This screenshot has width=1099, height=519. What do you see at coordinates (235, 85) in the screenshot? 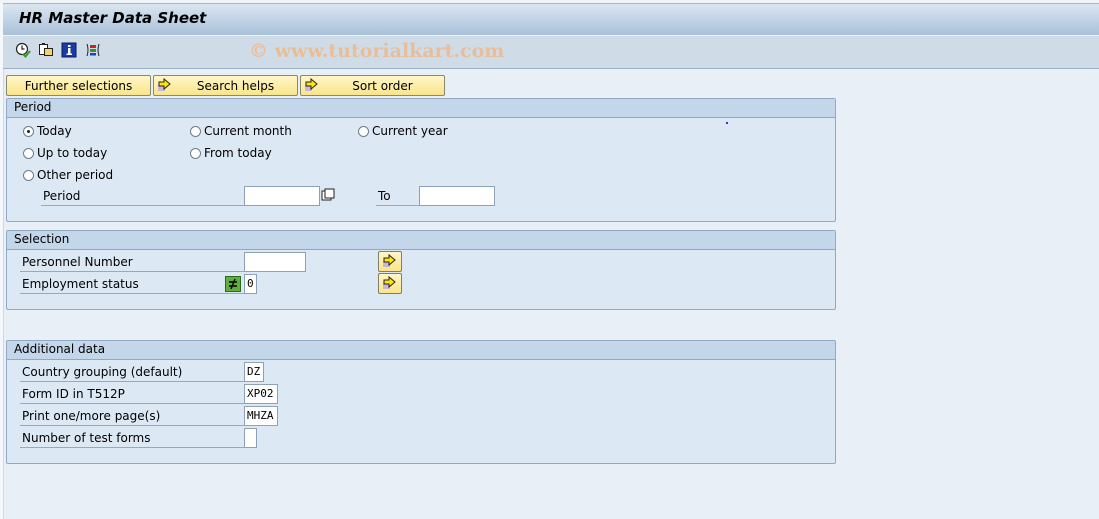
I see `search-helps-label: Search helps` at bounding box center [235, 85].